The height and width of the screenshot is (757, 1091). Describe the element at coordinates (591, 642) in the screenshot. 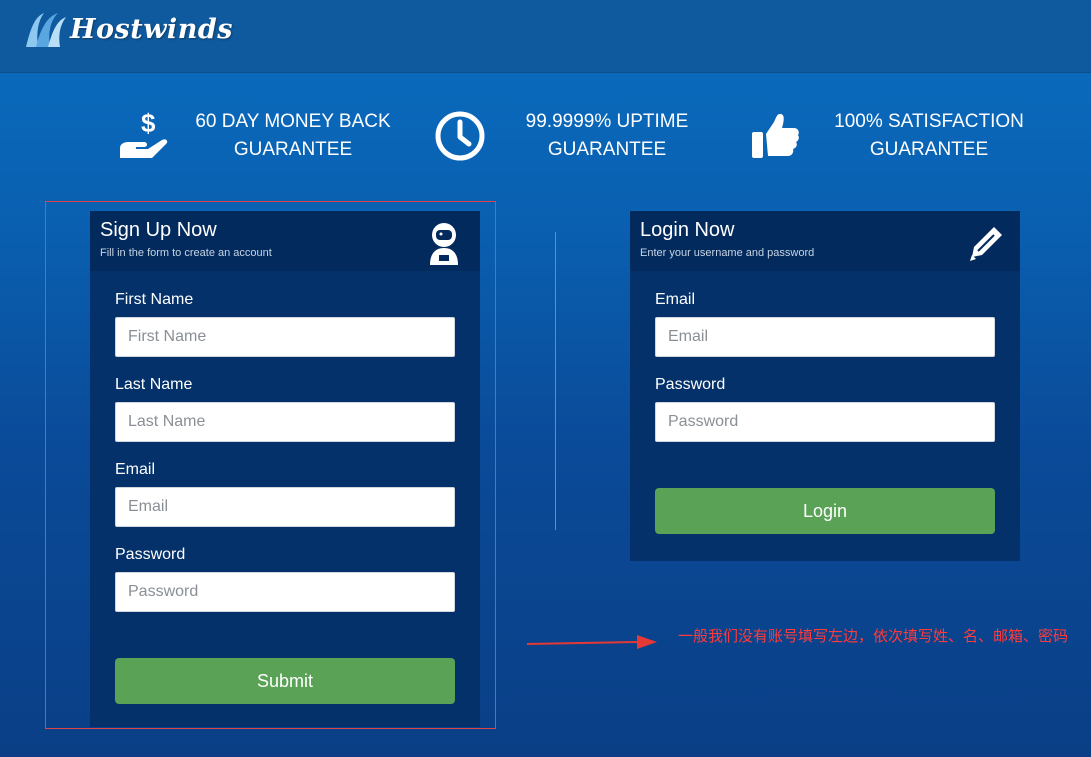

I see `annotation-arrow-icon` at that location.